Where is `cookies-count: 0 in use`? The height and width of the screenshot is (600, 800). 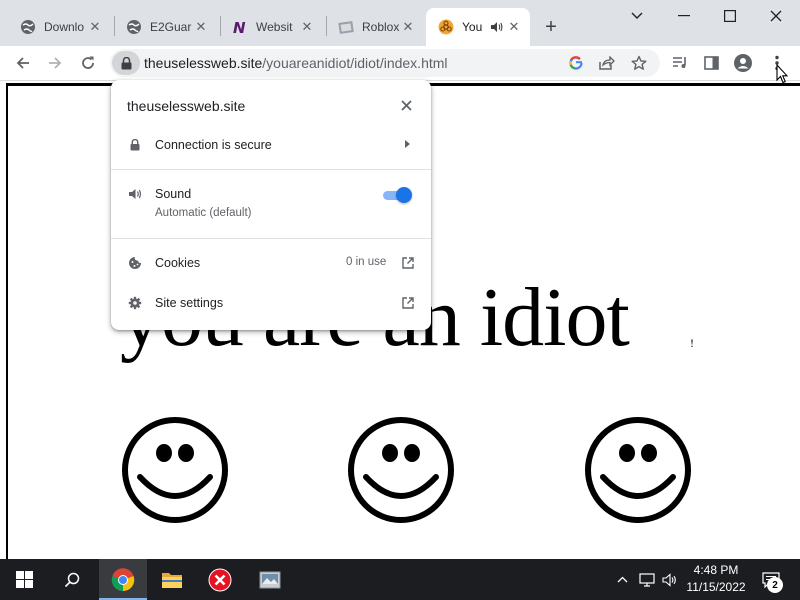 cookies-count: 0 in use is located at coordinates (366, 262).